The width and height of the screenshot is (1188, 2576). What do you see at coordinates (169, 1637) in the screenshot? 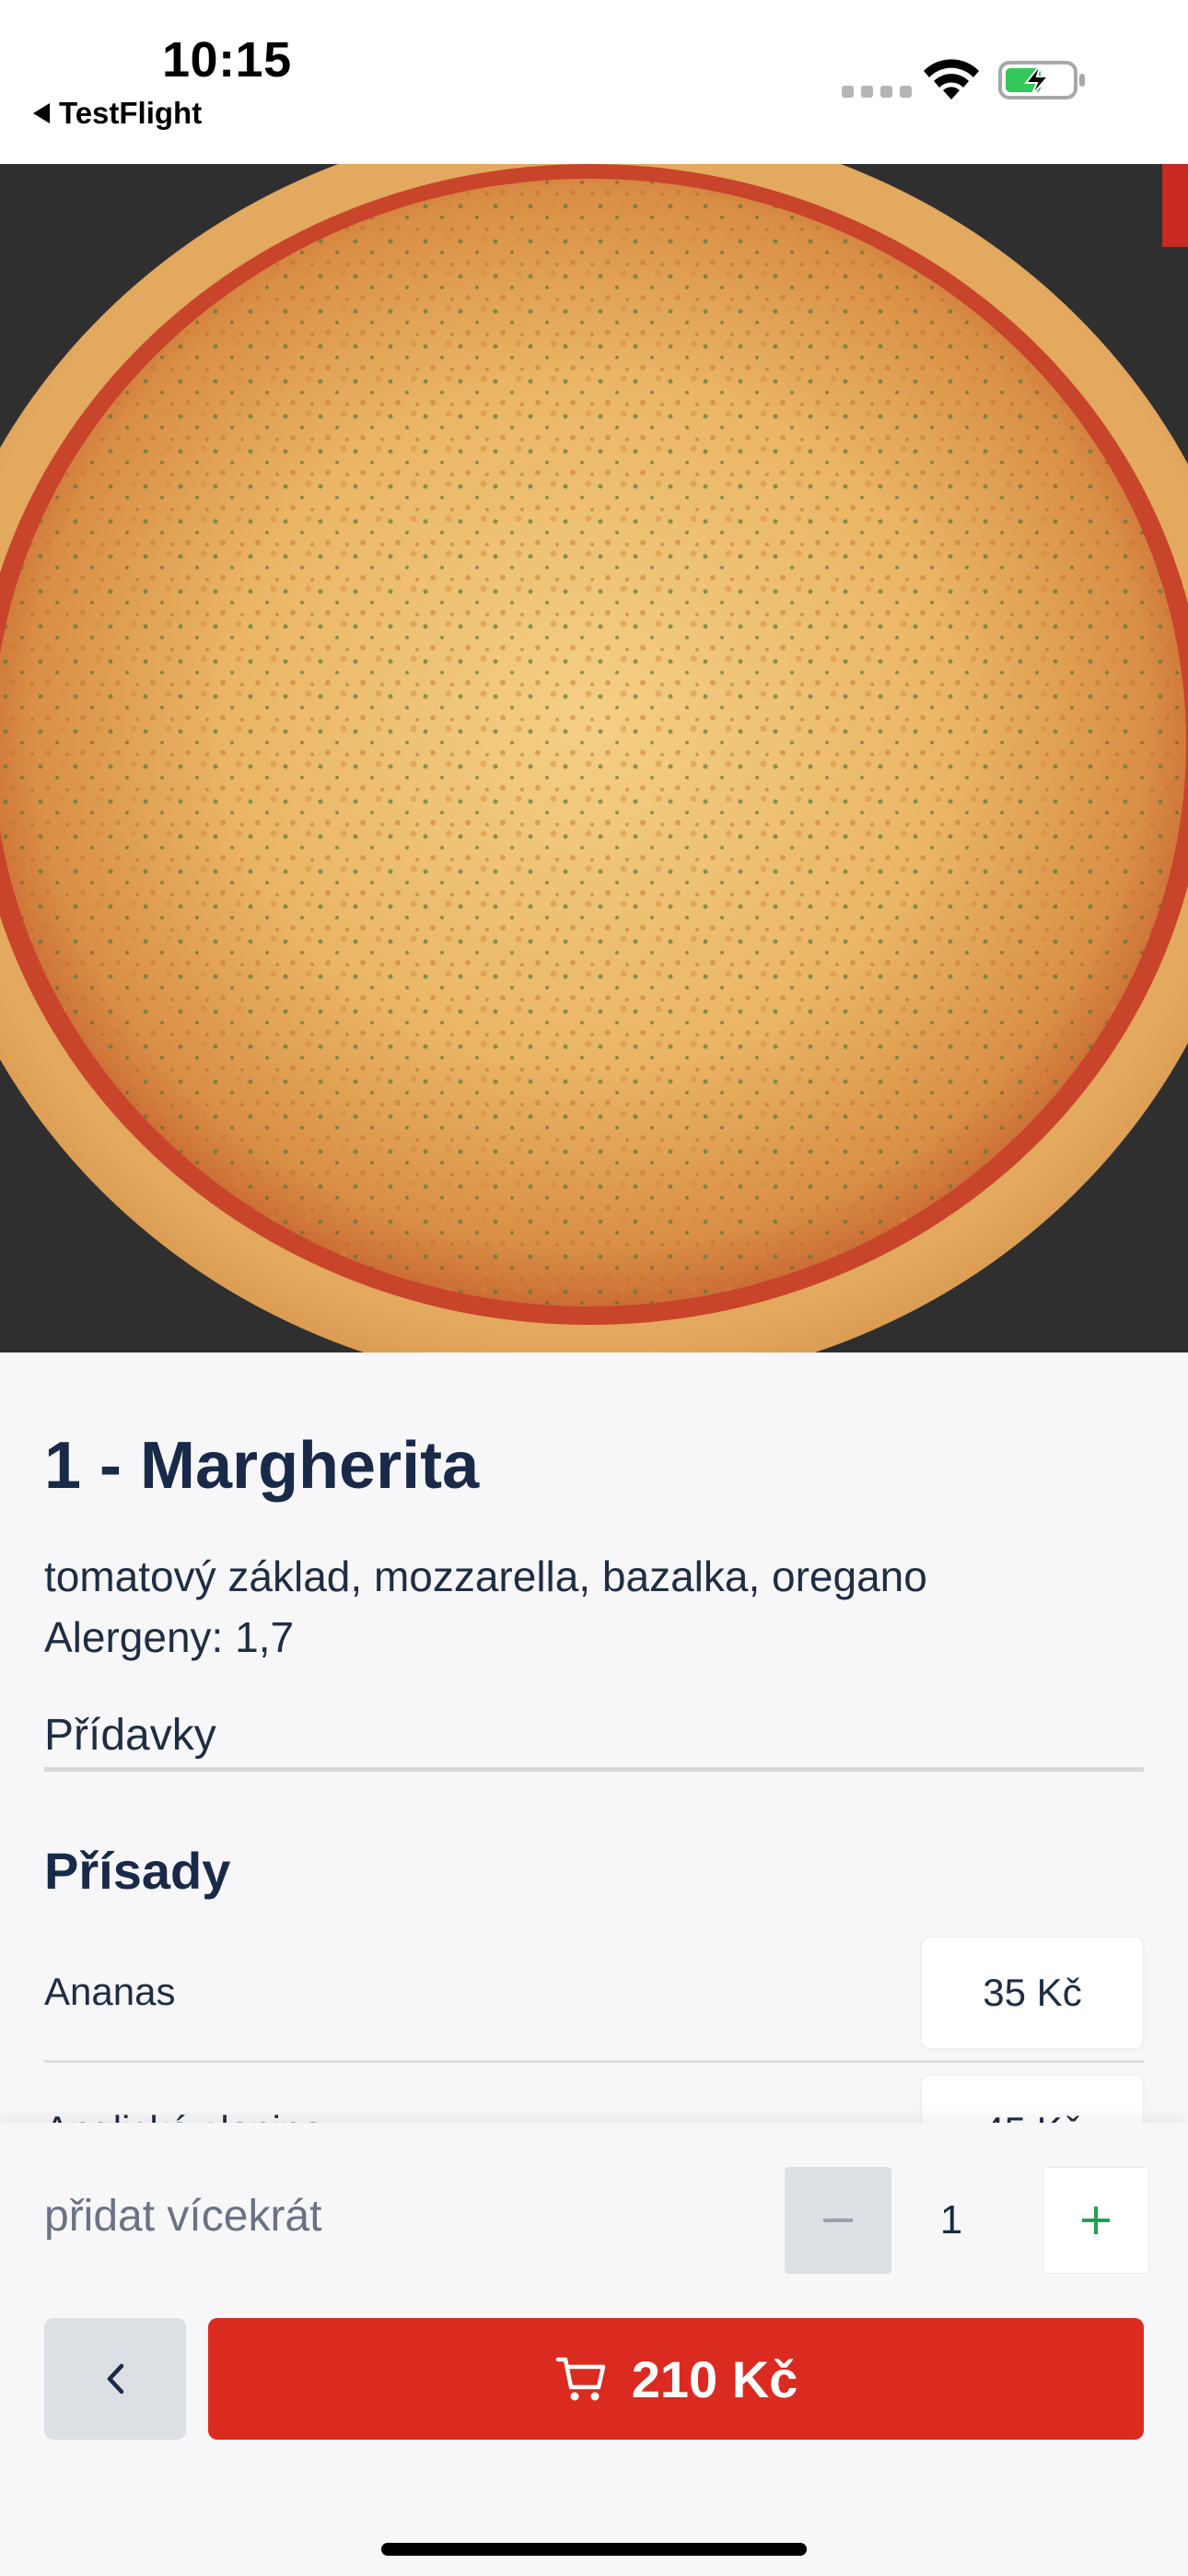
I see `product-allergens: Alergeny: 1,7` at bounding box center [169, 1637].